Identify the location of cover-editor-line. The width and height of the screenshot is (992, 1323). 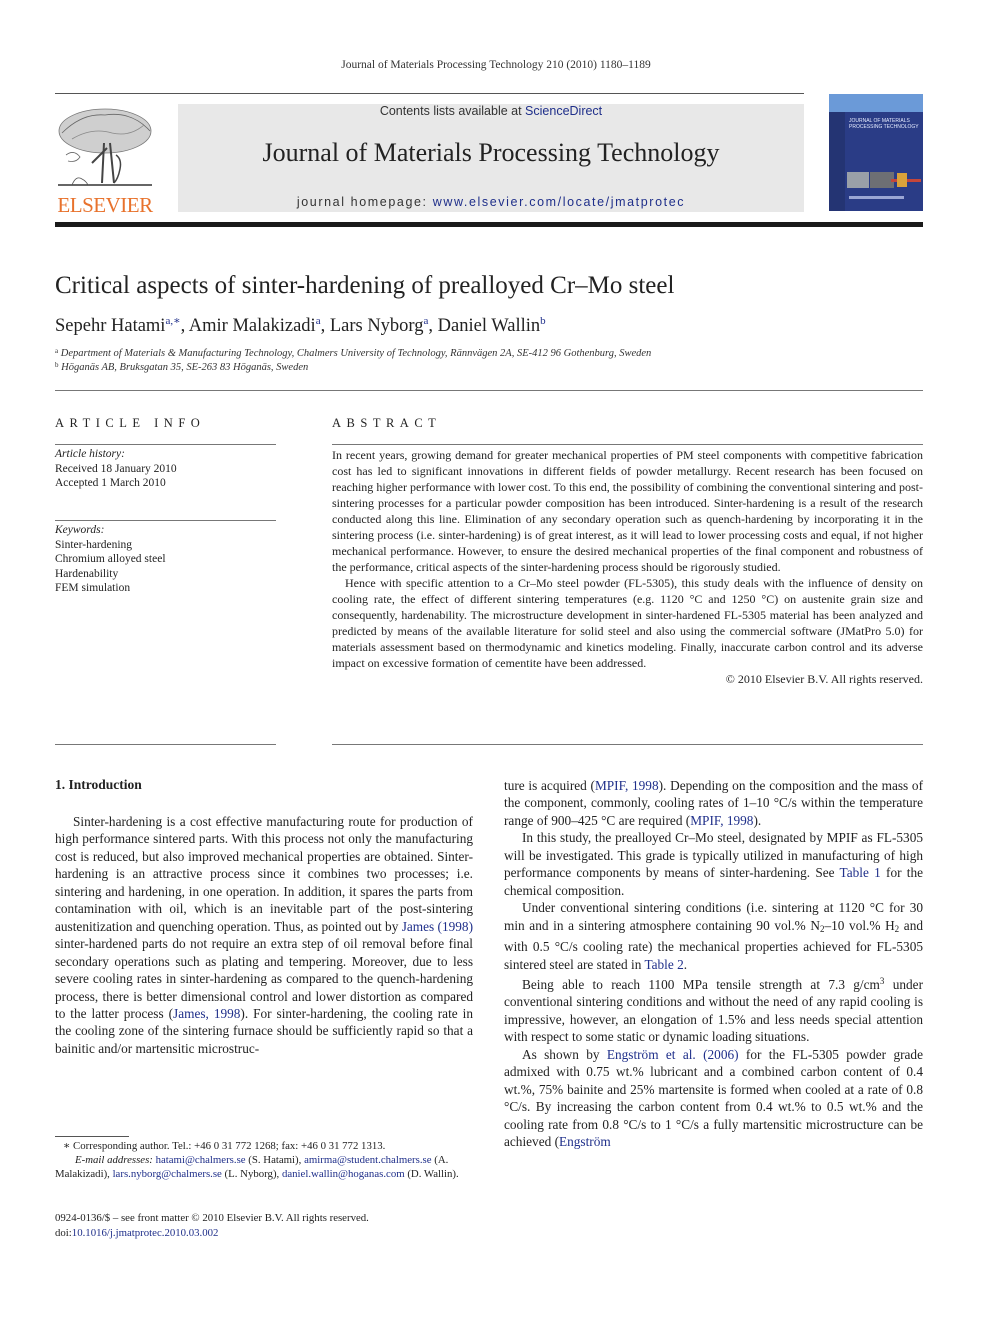
(876, 197).